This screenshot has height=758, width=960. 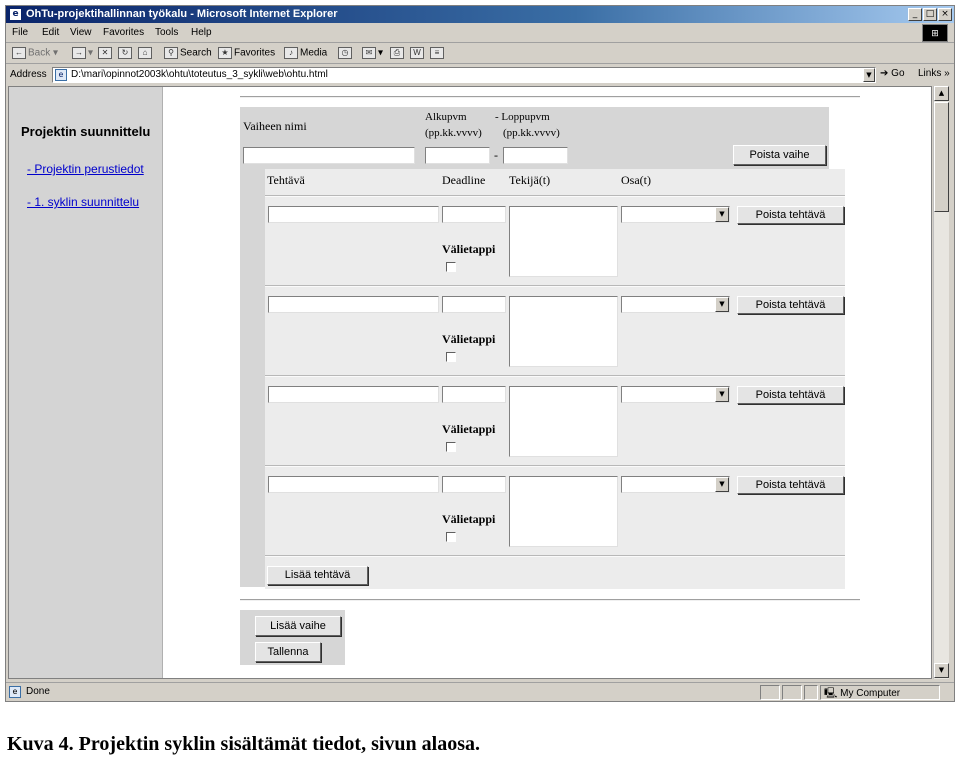 What do you see at coordinates (19, 53) in the screenshot?
I see `back-arrow-icon: ←` at bounding box center [19, 53].